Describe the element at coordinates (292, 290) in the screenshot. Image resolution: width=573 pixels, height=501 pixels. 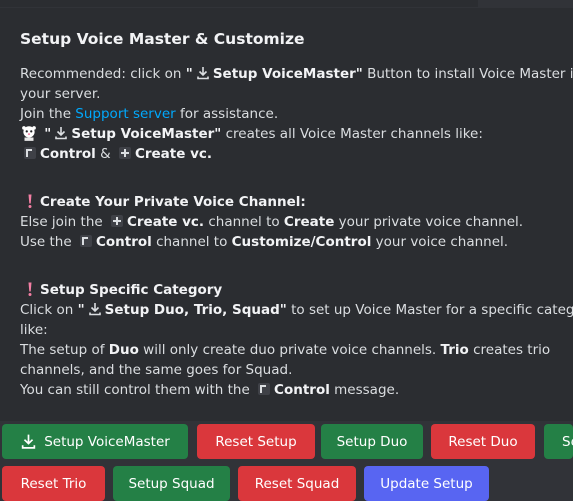
I see `section2-title-line: Setup Specific Category` at that location.